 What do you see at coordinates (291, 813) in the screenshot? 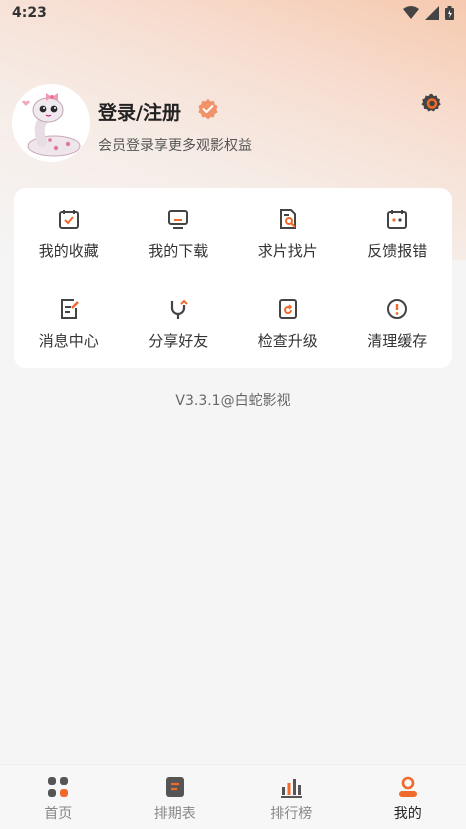
I see `tab-ranking-label: 排行榜` at bounding box center [291, 813].